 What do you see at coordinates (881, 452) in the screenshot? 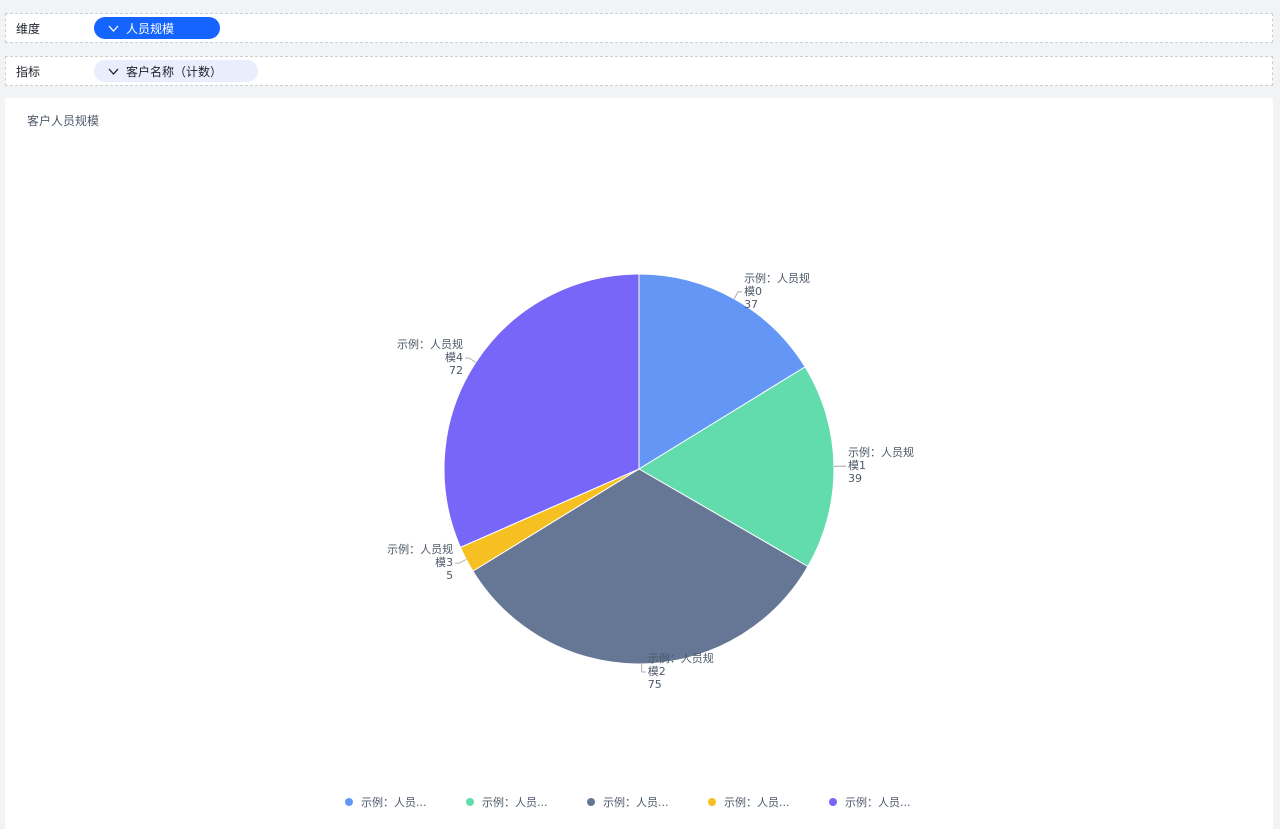
I see `slice-label-name-1: 示例：人员规` at bounding box center [881, 452].